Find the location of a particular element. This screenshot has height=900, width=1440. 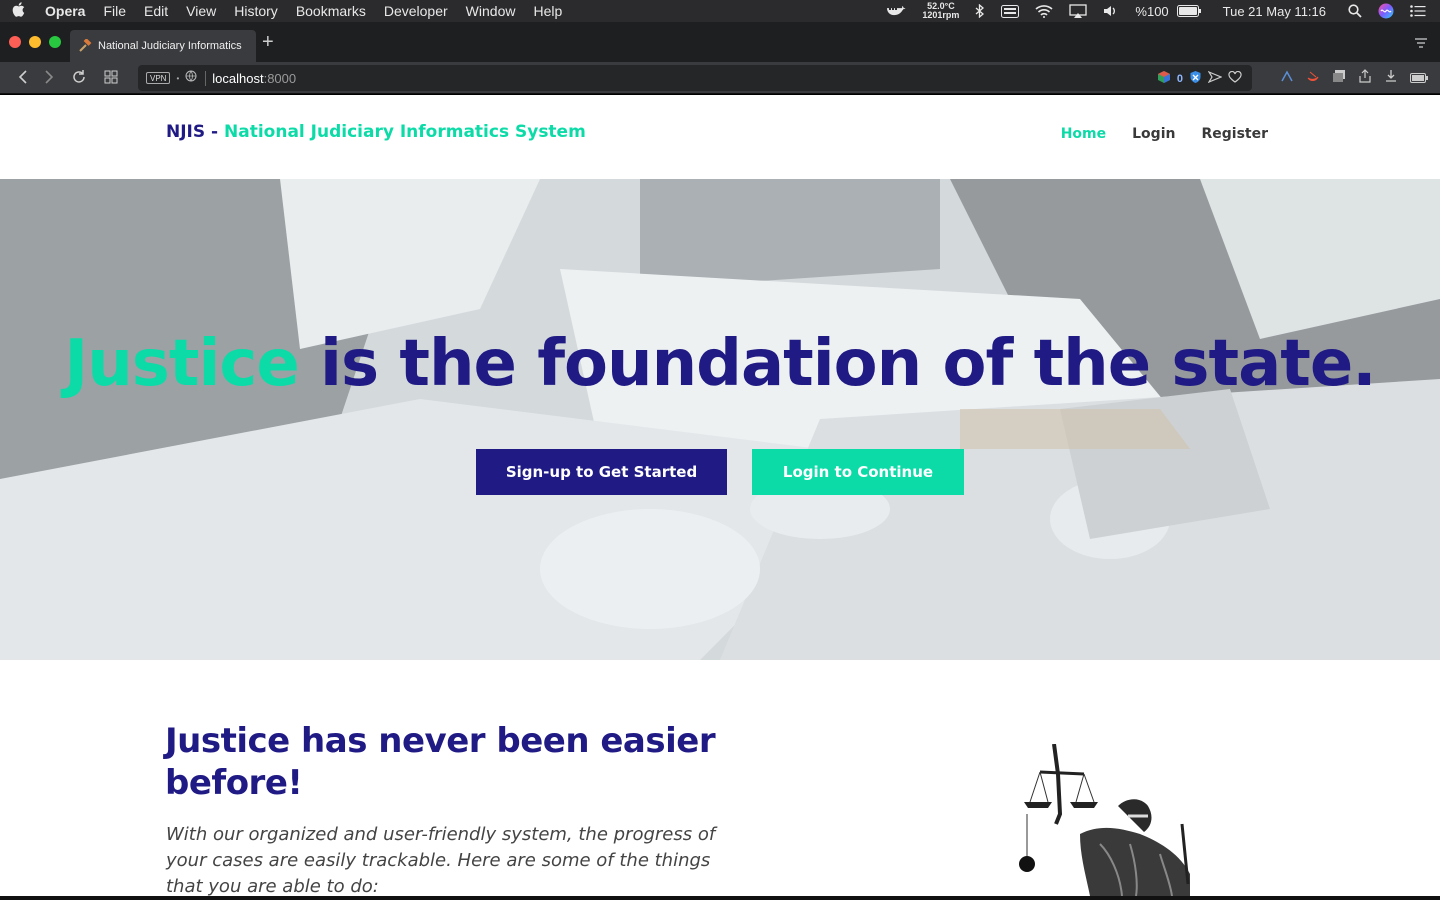

browser-tab-active: National Judiciary Informatics is located at coordinates (163, 46).